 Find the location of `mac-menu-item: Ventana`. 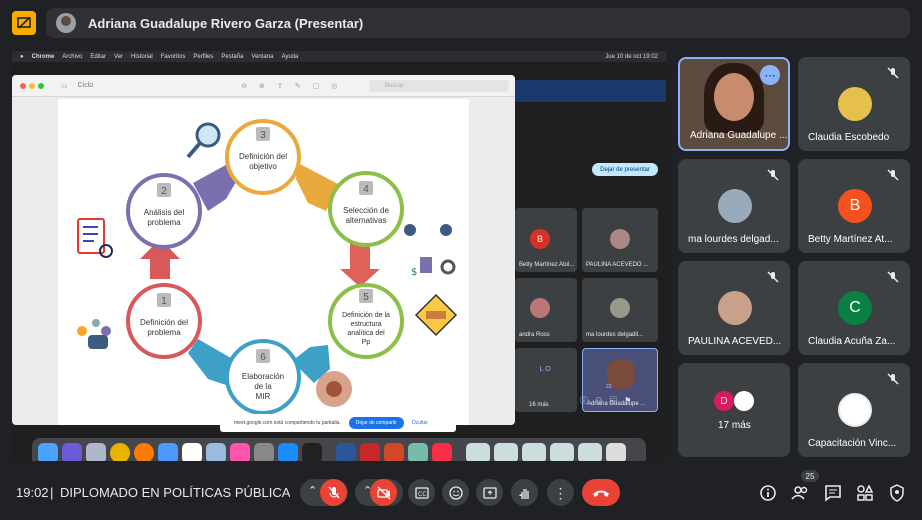

mac-menu-item: Ventana is located at coordinates (262, 56).